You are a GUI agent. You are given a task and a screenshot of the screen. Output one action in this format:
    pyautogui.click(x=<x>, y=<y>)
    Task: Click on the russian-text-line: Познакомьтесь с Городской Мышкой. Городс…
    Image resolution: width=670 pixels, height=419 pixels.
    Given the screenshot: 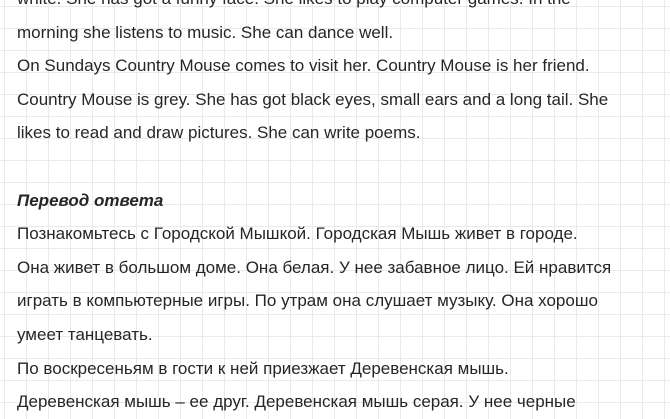 What is the action you would take?
    pyautogui.click(x=297, y=234)
    